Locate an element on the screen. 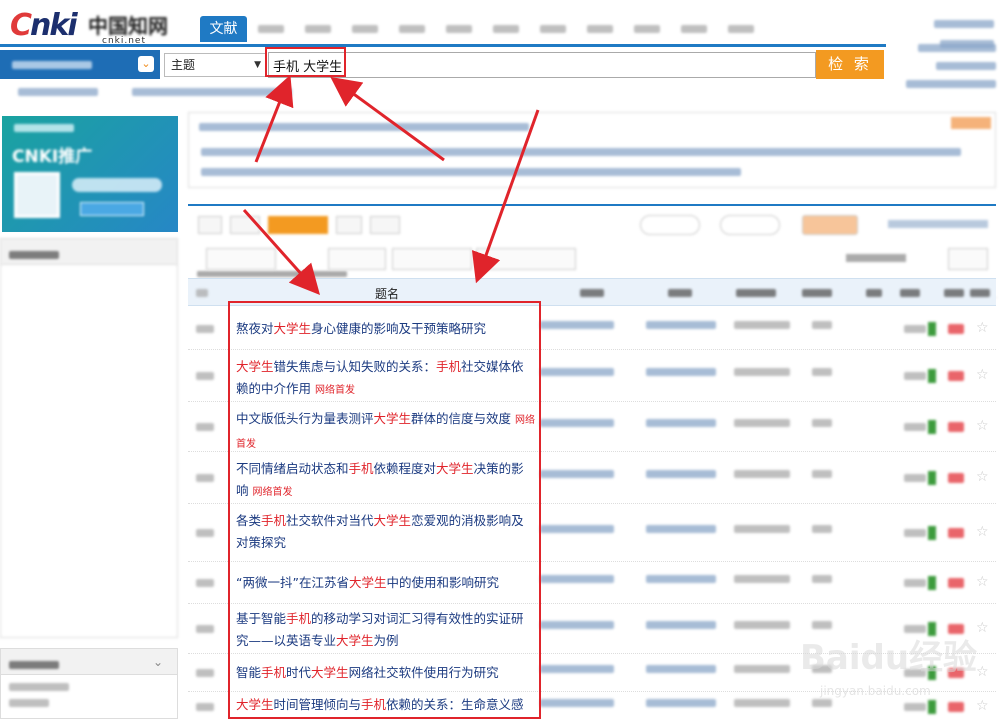 Image resolution: width=1000 pixels, height=719 pixels. search-bar: ⌄ 主题 ▼ 检 索 is located at coordinates (443, 61).